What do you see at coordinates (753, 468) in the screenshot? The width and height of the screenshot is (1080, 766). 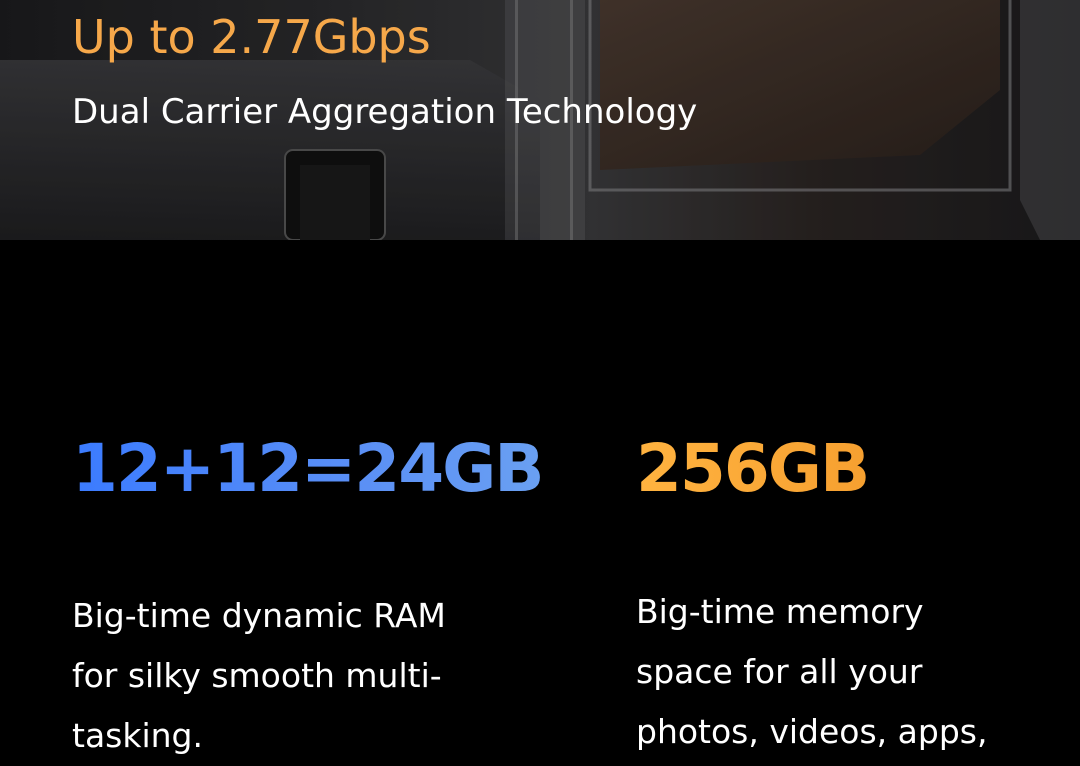 I see `storage-spec-value: 256GB` at bounding box center [753, 468].